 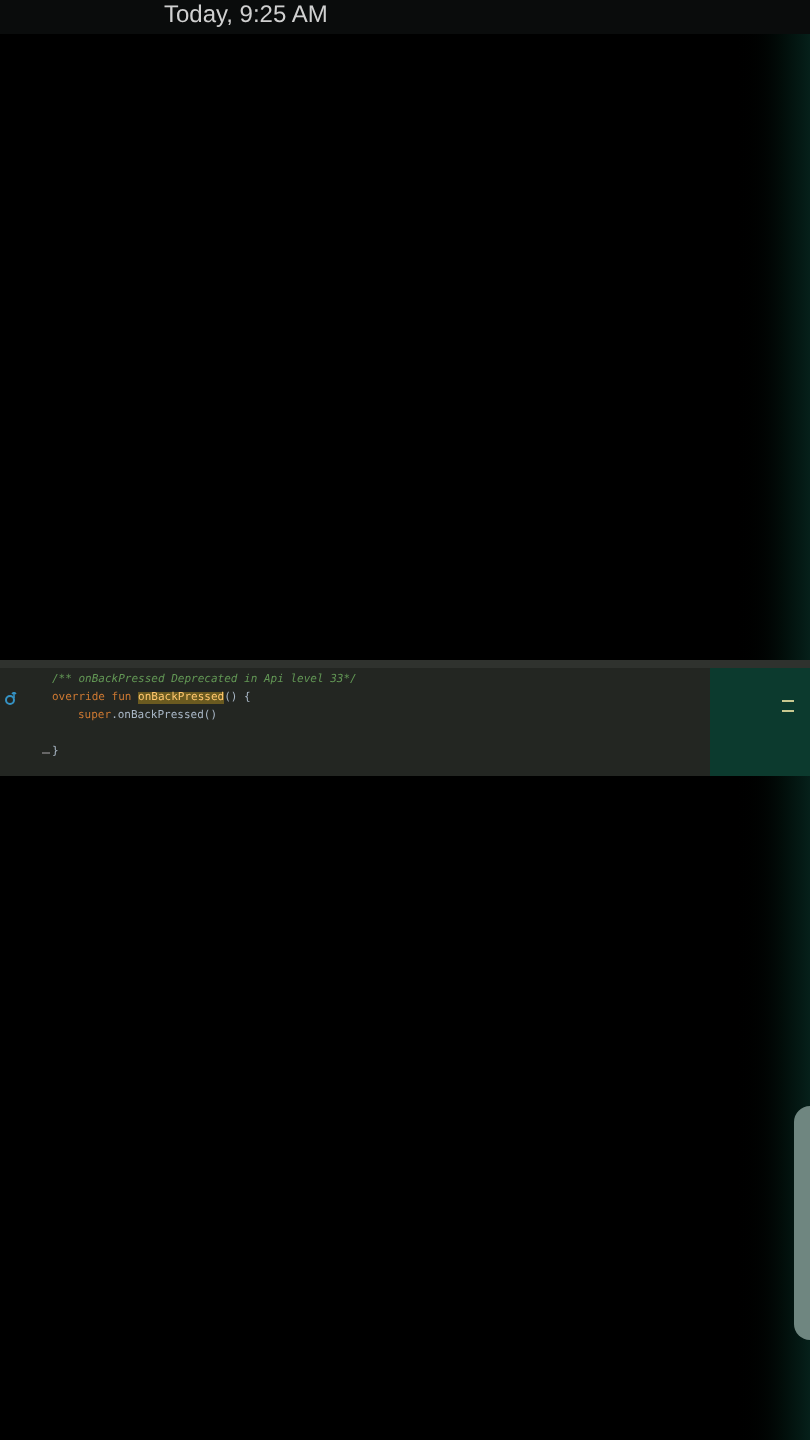 I want to click on notification-time: Today, 9:25 AM, so click(x=246, y=14).